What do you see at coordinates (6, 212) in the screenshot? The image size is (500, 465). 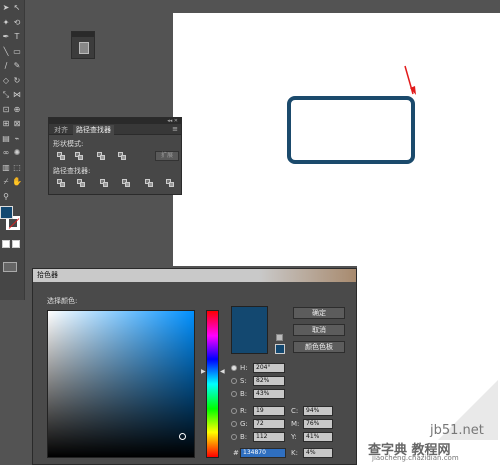 I see `fill-swatch` at bounding box center [6, 212].